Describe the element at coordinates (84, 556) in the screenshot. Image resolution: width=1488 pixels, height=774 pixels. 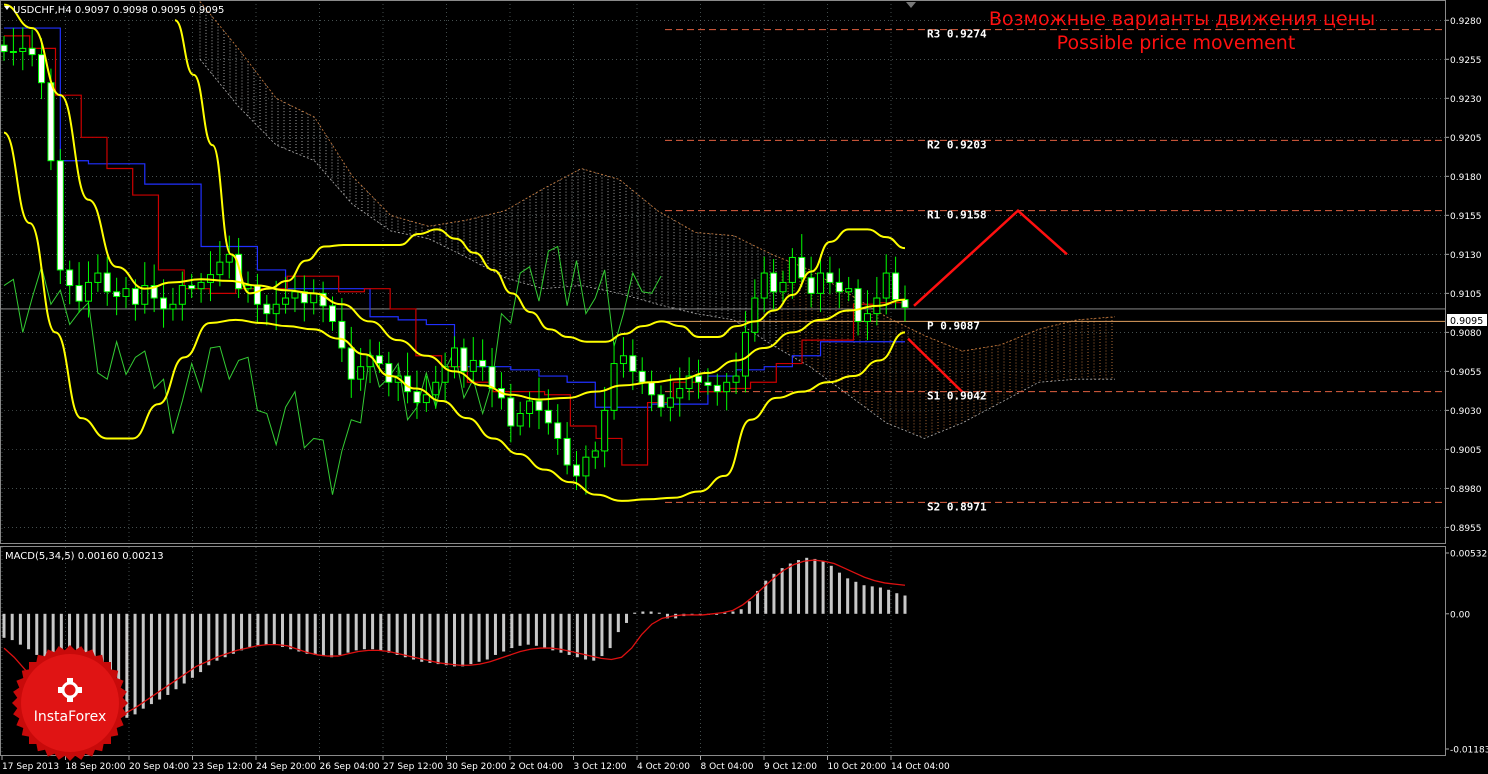
I see `macd-label: MACD(5,34,5) 0.00160 0.00213` at that location.